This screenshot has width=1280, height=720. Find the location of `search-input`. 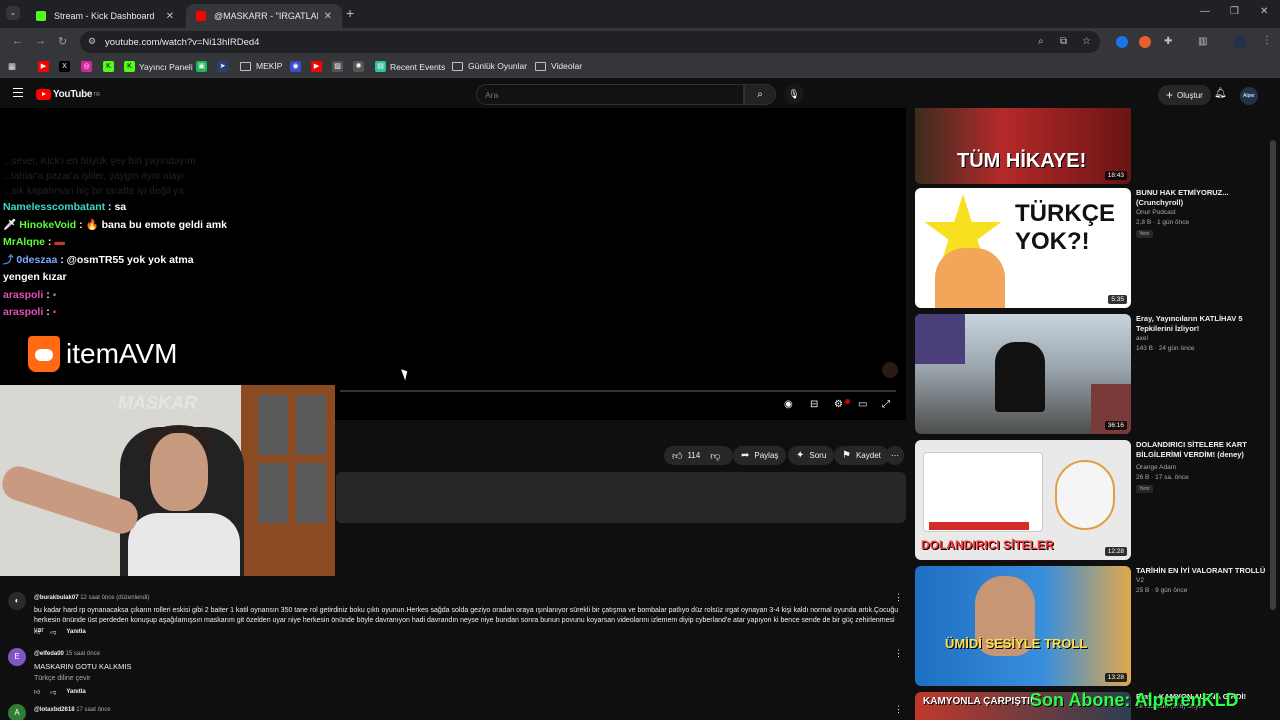

search-input is located at coordinates (605, 95).